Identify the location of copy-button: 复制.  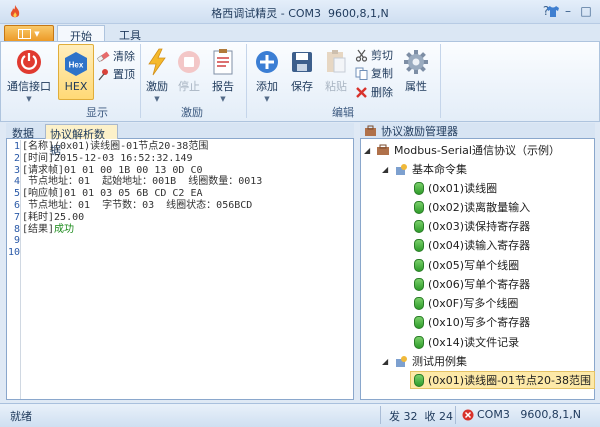
(374, 73).